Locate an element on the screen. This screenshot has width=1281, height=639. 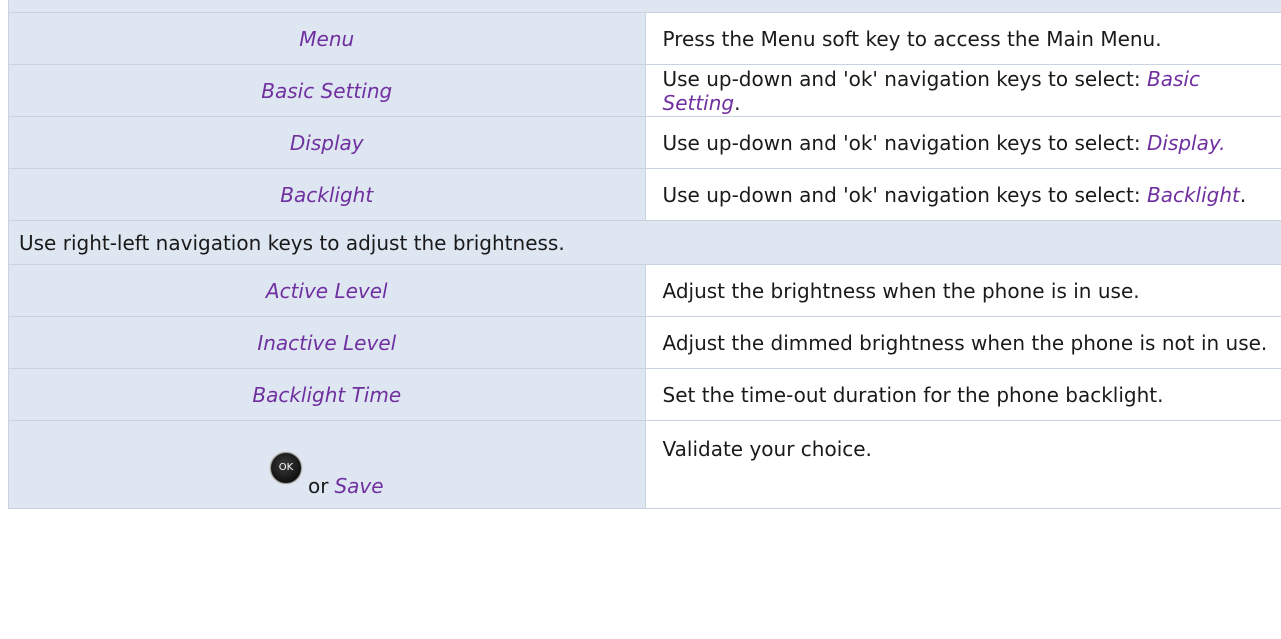
key-name: Backlight Time is located at coordinates (327, 394).